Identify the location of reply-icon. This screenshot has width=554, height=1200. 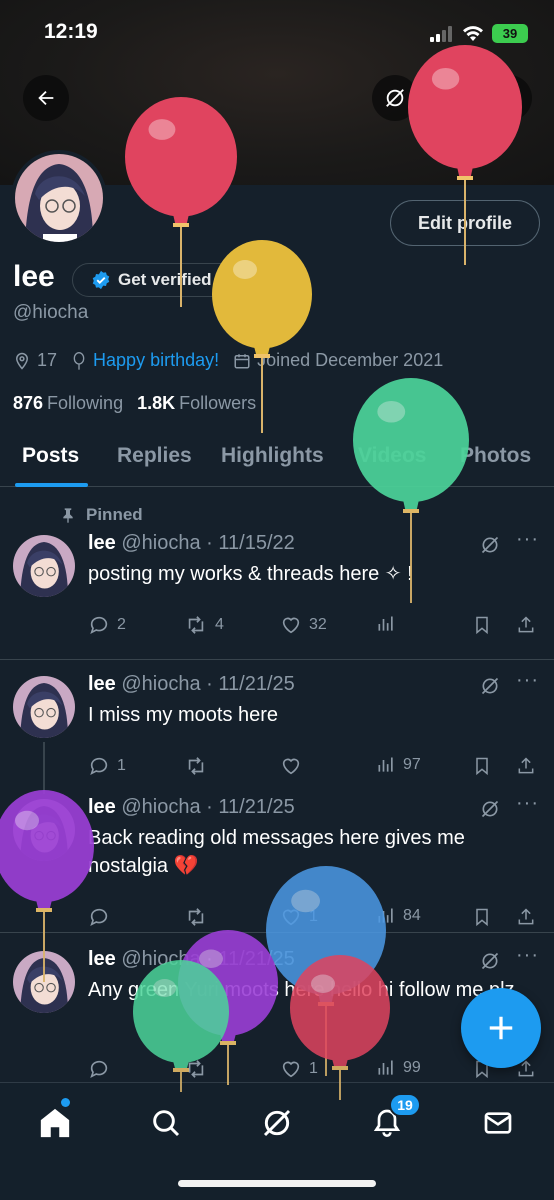
(99, 917).